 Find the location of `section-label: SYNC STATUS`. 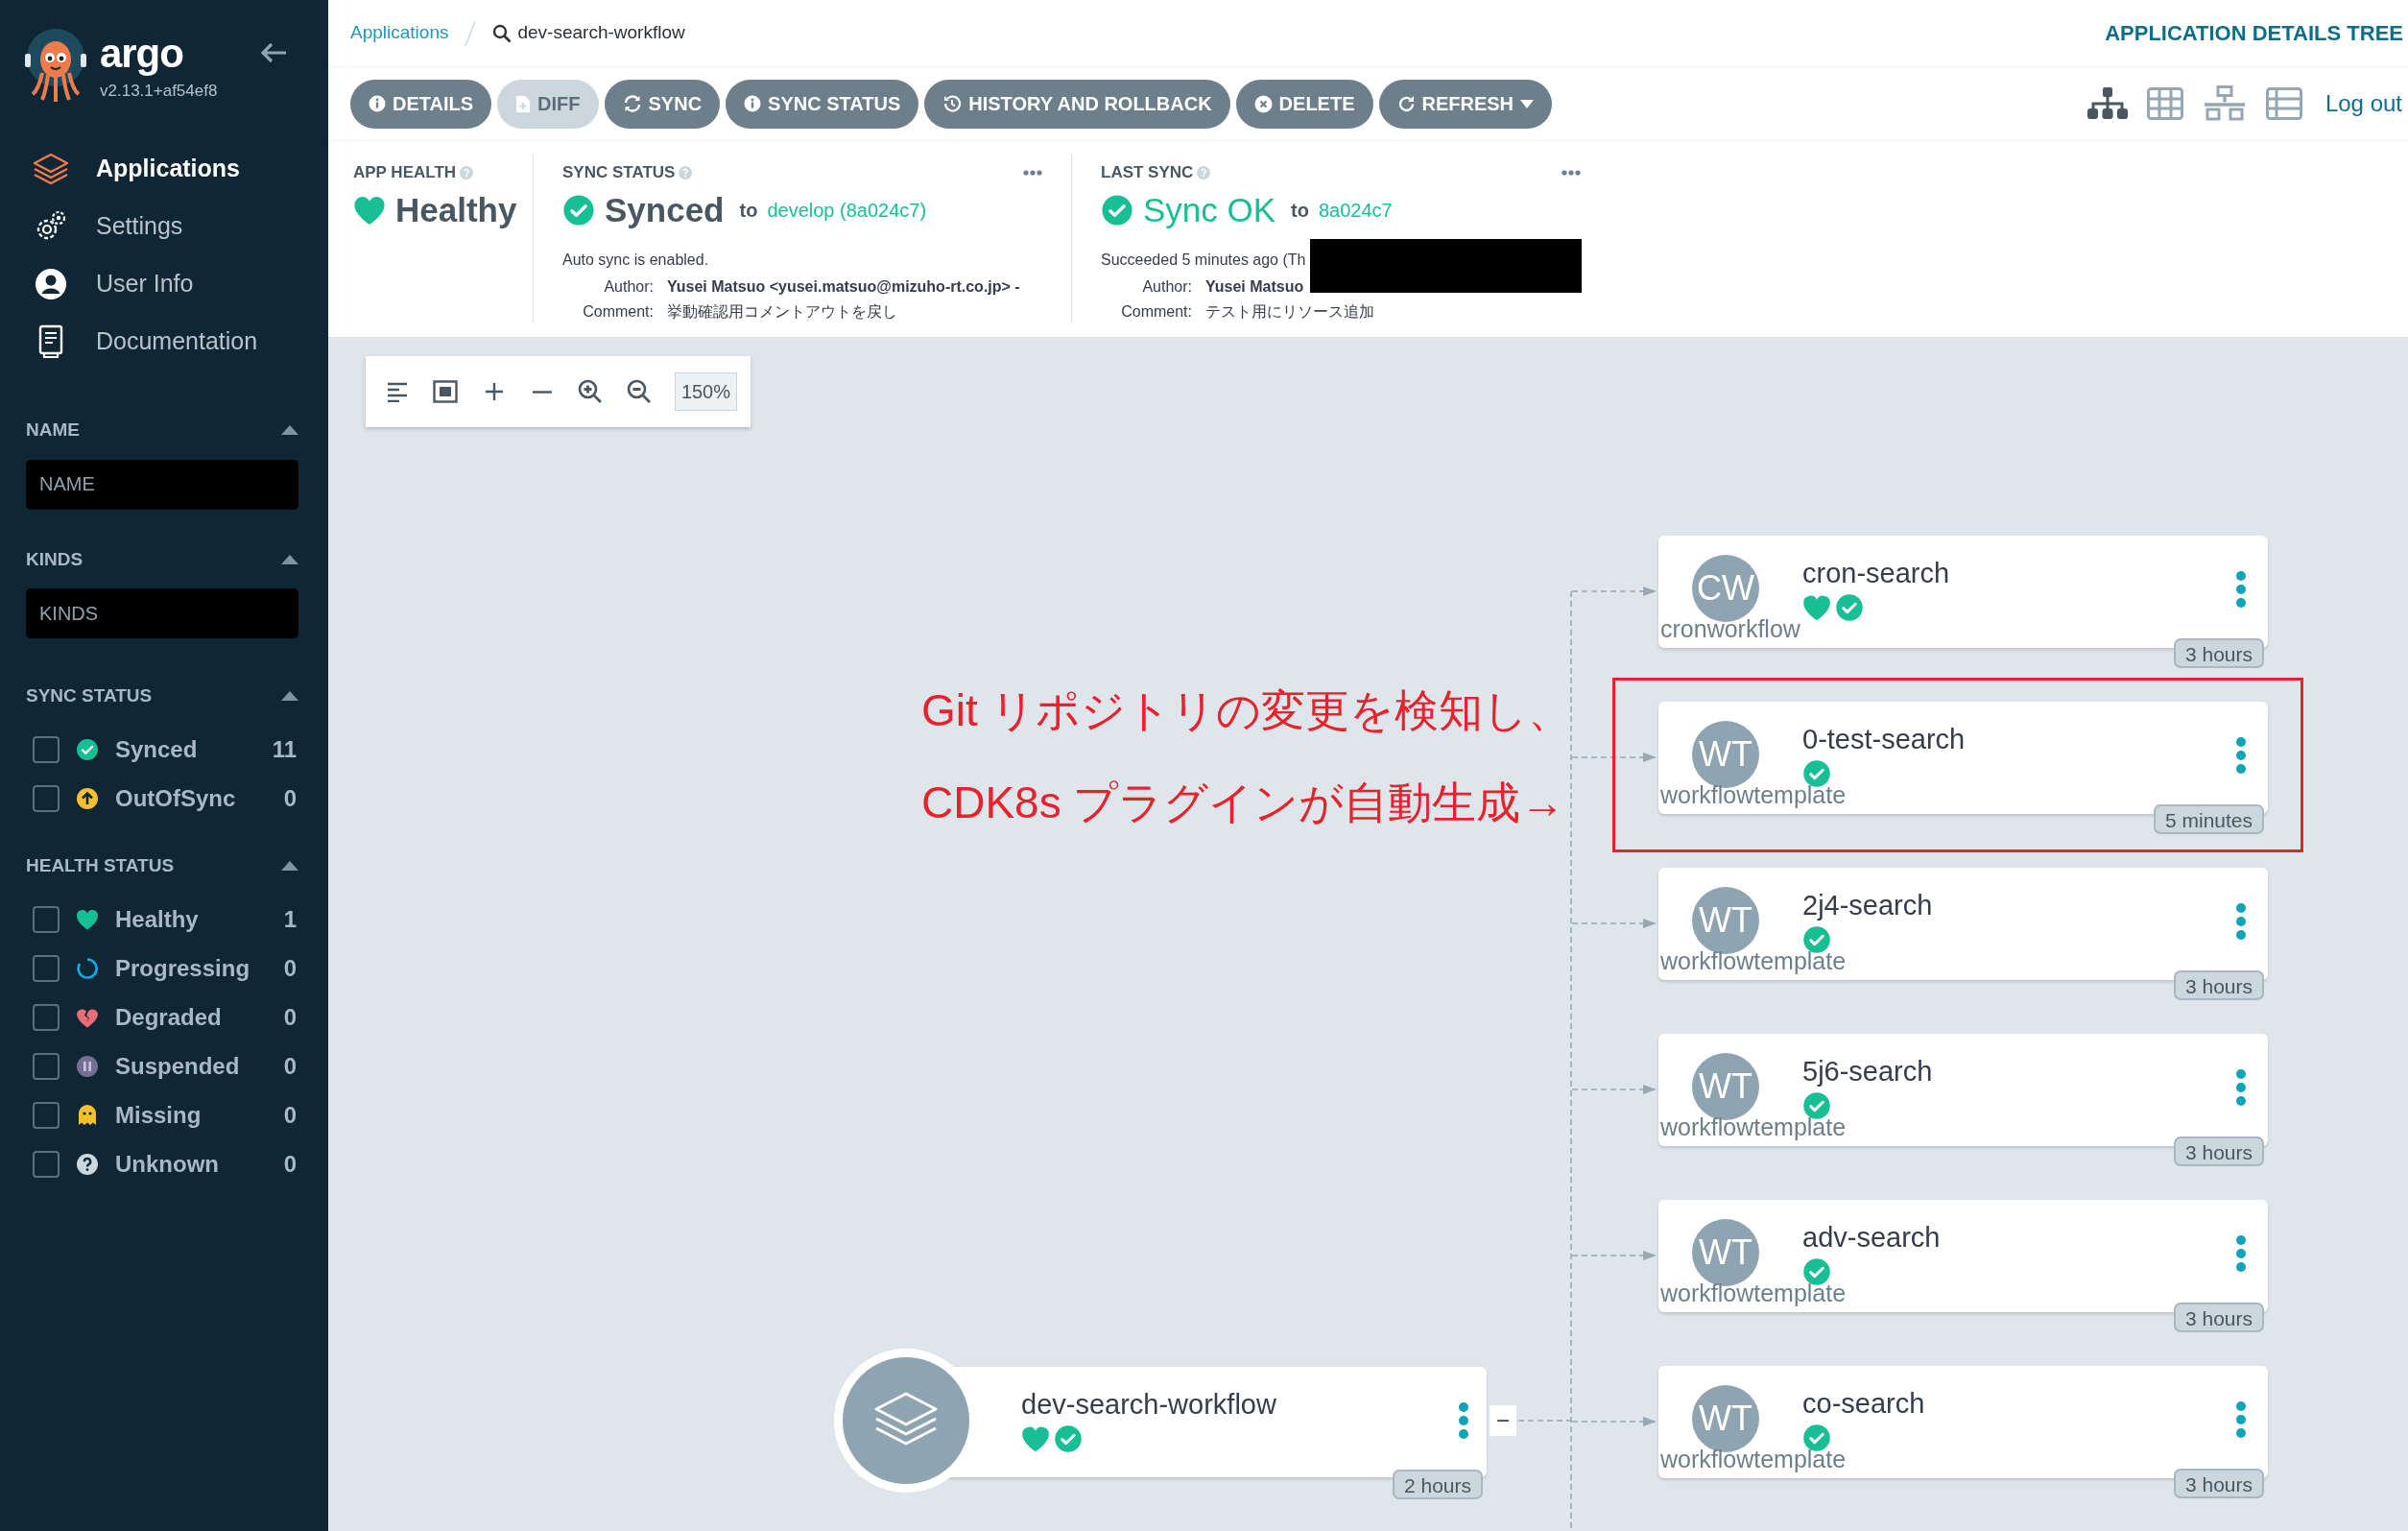

section-label: SYNC STATUS is located at coordinates (619, 172).